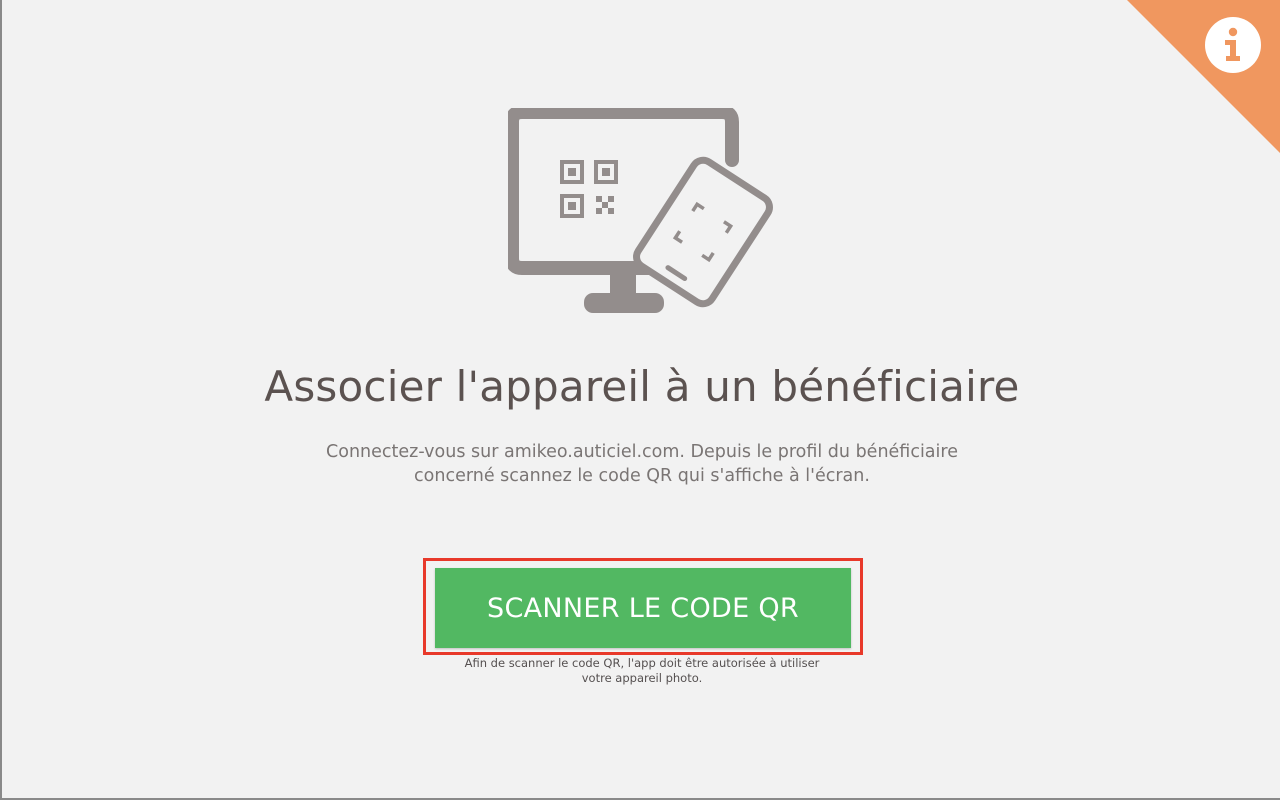  I want to click on scan-button-highlight: SCANNER LE CODE QR, so click(643, 606).